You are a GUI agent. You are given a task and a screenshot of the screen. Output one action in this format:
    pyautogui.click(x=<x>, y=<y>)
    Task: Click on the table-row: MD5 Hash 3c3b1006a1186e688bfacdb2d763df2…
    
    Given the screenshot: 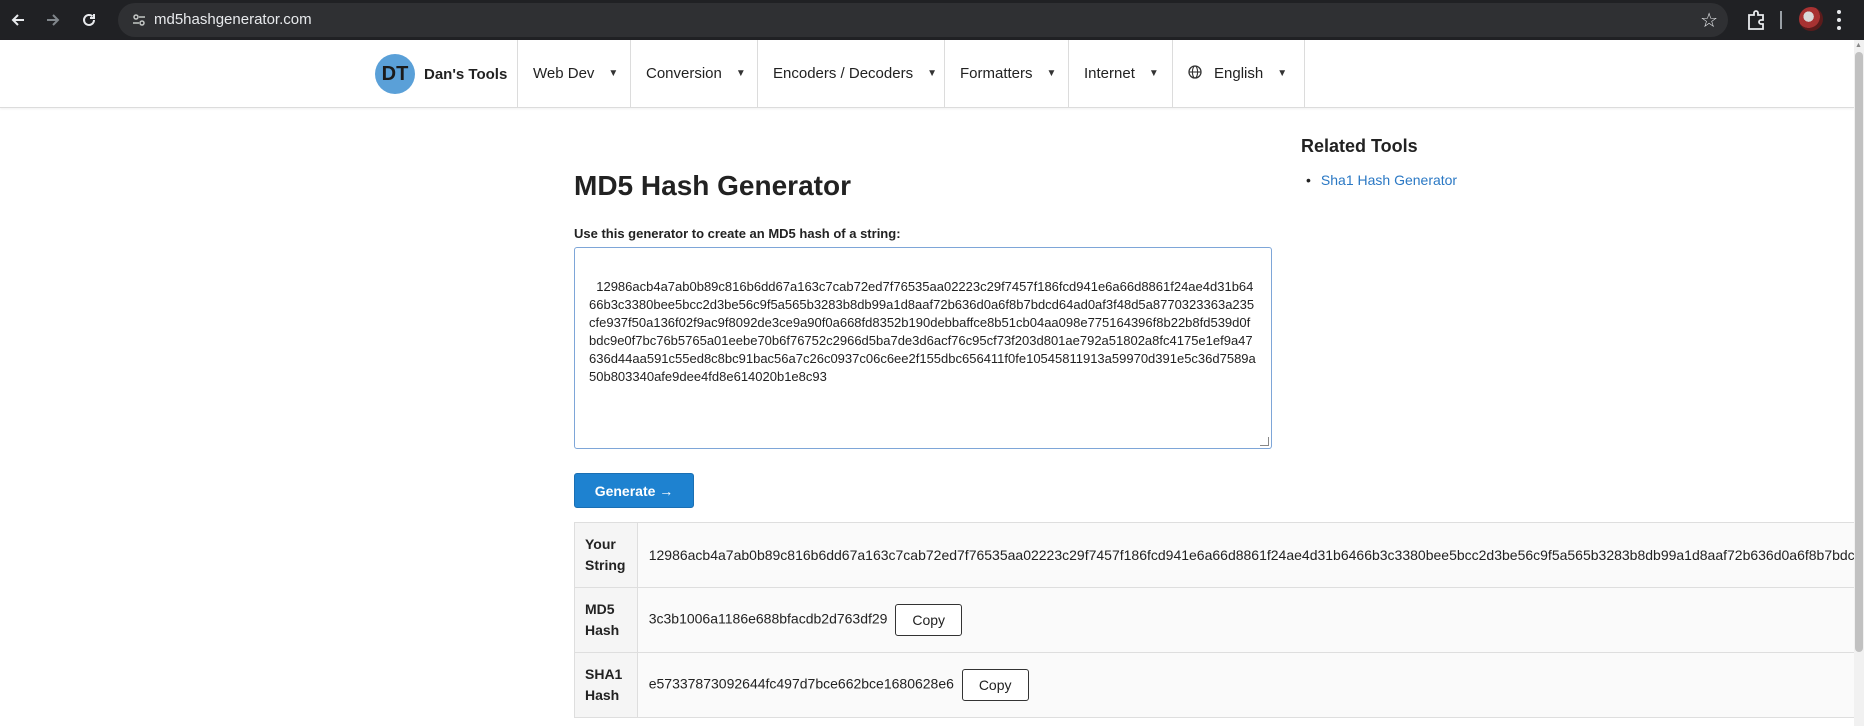 What is the action you would take?
    pyautogui.click(x=1219, y=620)
    